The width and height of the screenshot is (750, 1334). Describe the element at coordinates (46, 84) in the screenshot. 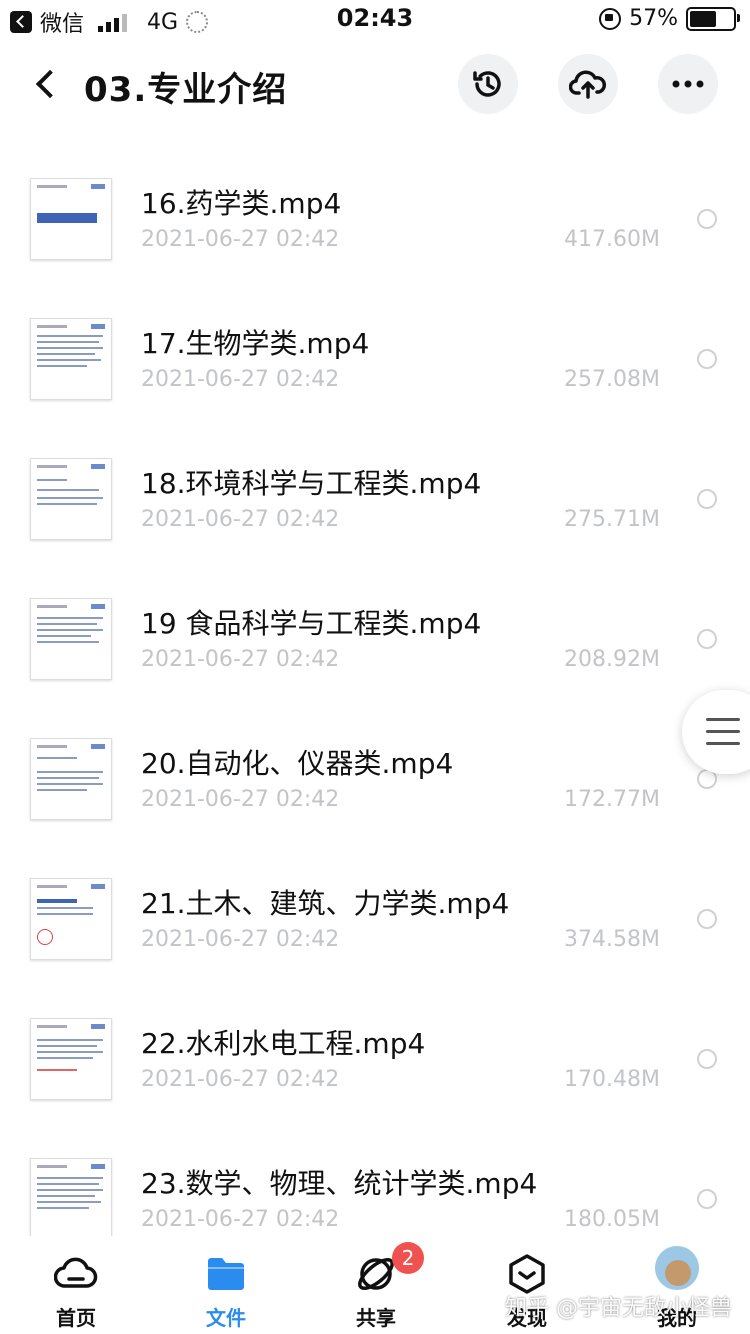

I see `back-button` at that location.